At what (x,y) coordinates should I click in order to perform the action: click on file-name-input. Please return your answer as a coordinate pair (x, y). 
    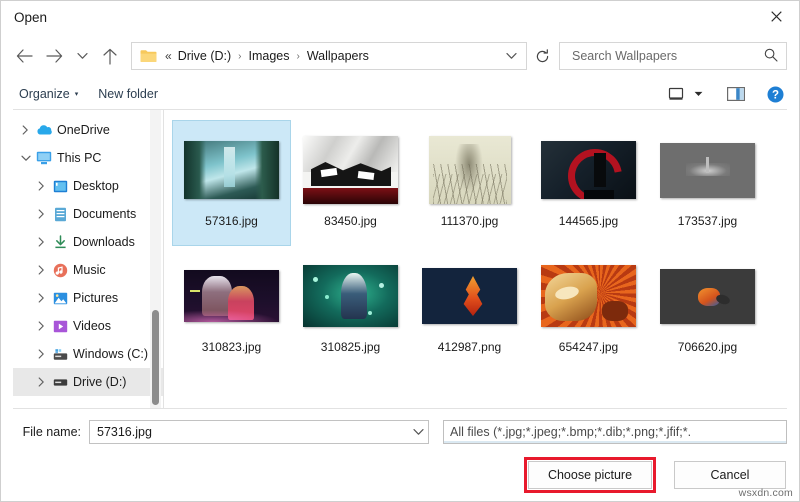
    Looking at the image, I should click on (251, 432).